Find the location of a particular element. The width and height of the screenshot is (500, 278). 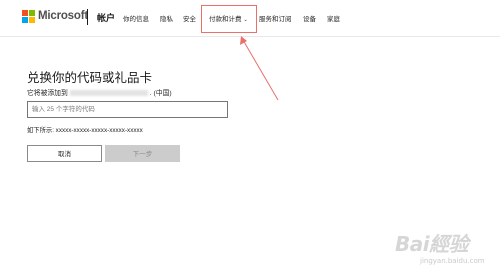

redacted-email is located at coordinates (108, 93).